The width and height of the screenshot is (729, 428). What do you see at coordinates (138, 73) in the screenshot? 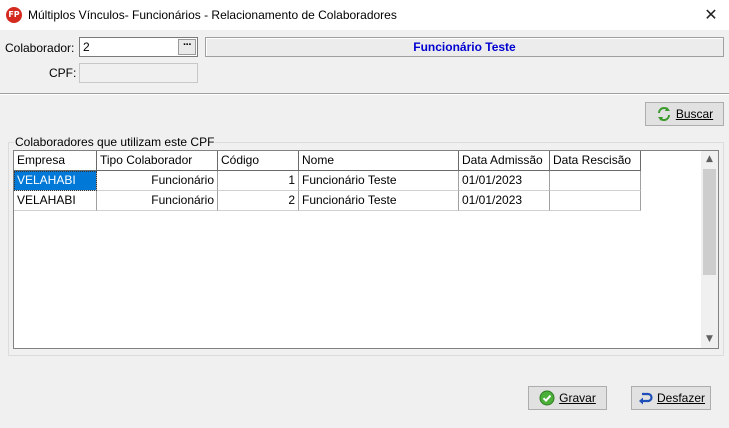
I see `cpf-field` at bounding box center [138, 73].